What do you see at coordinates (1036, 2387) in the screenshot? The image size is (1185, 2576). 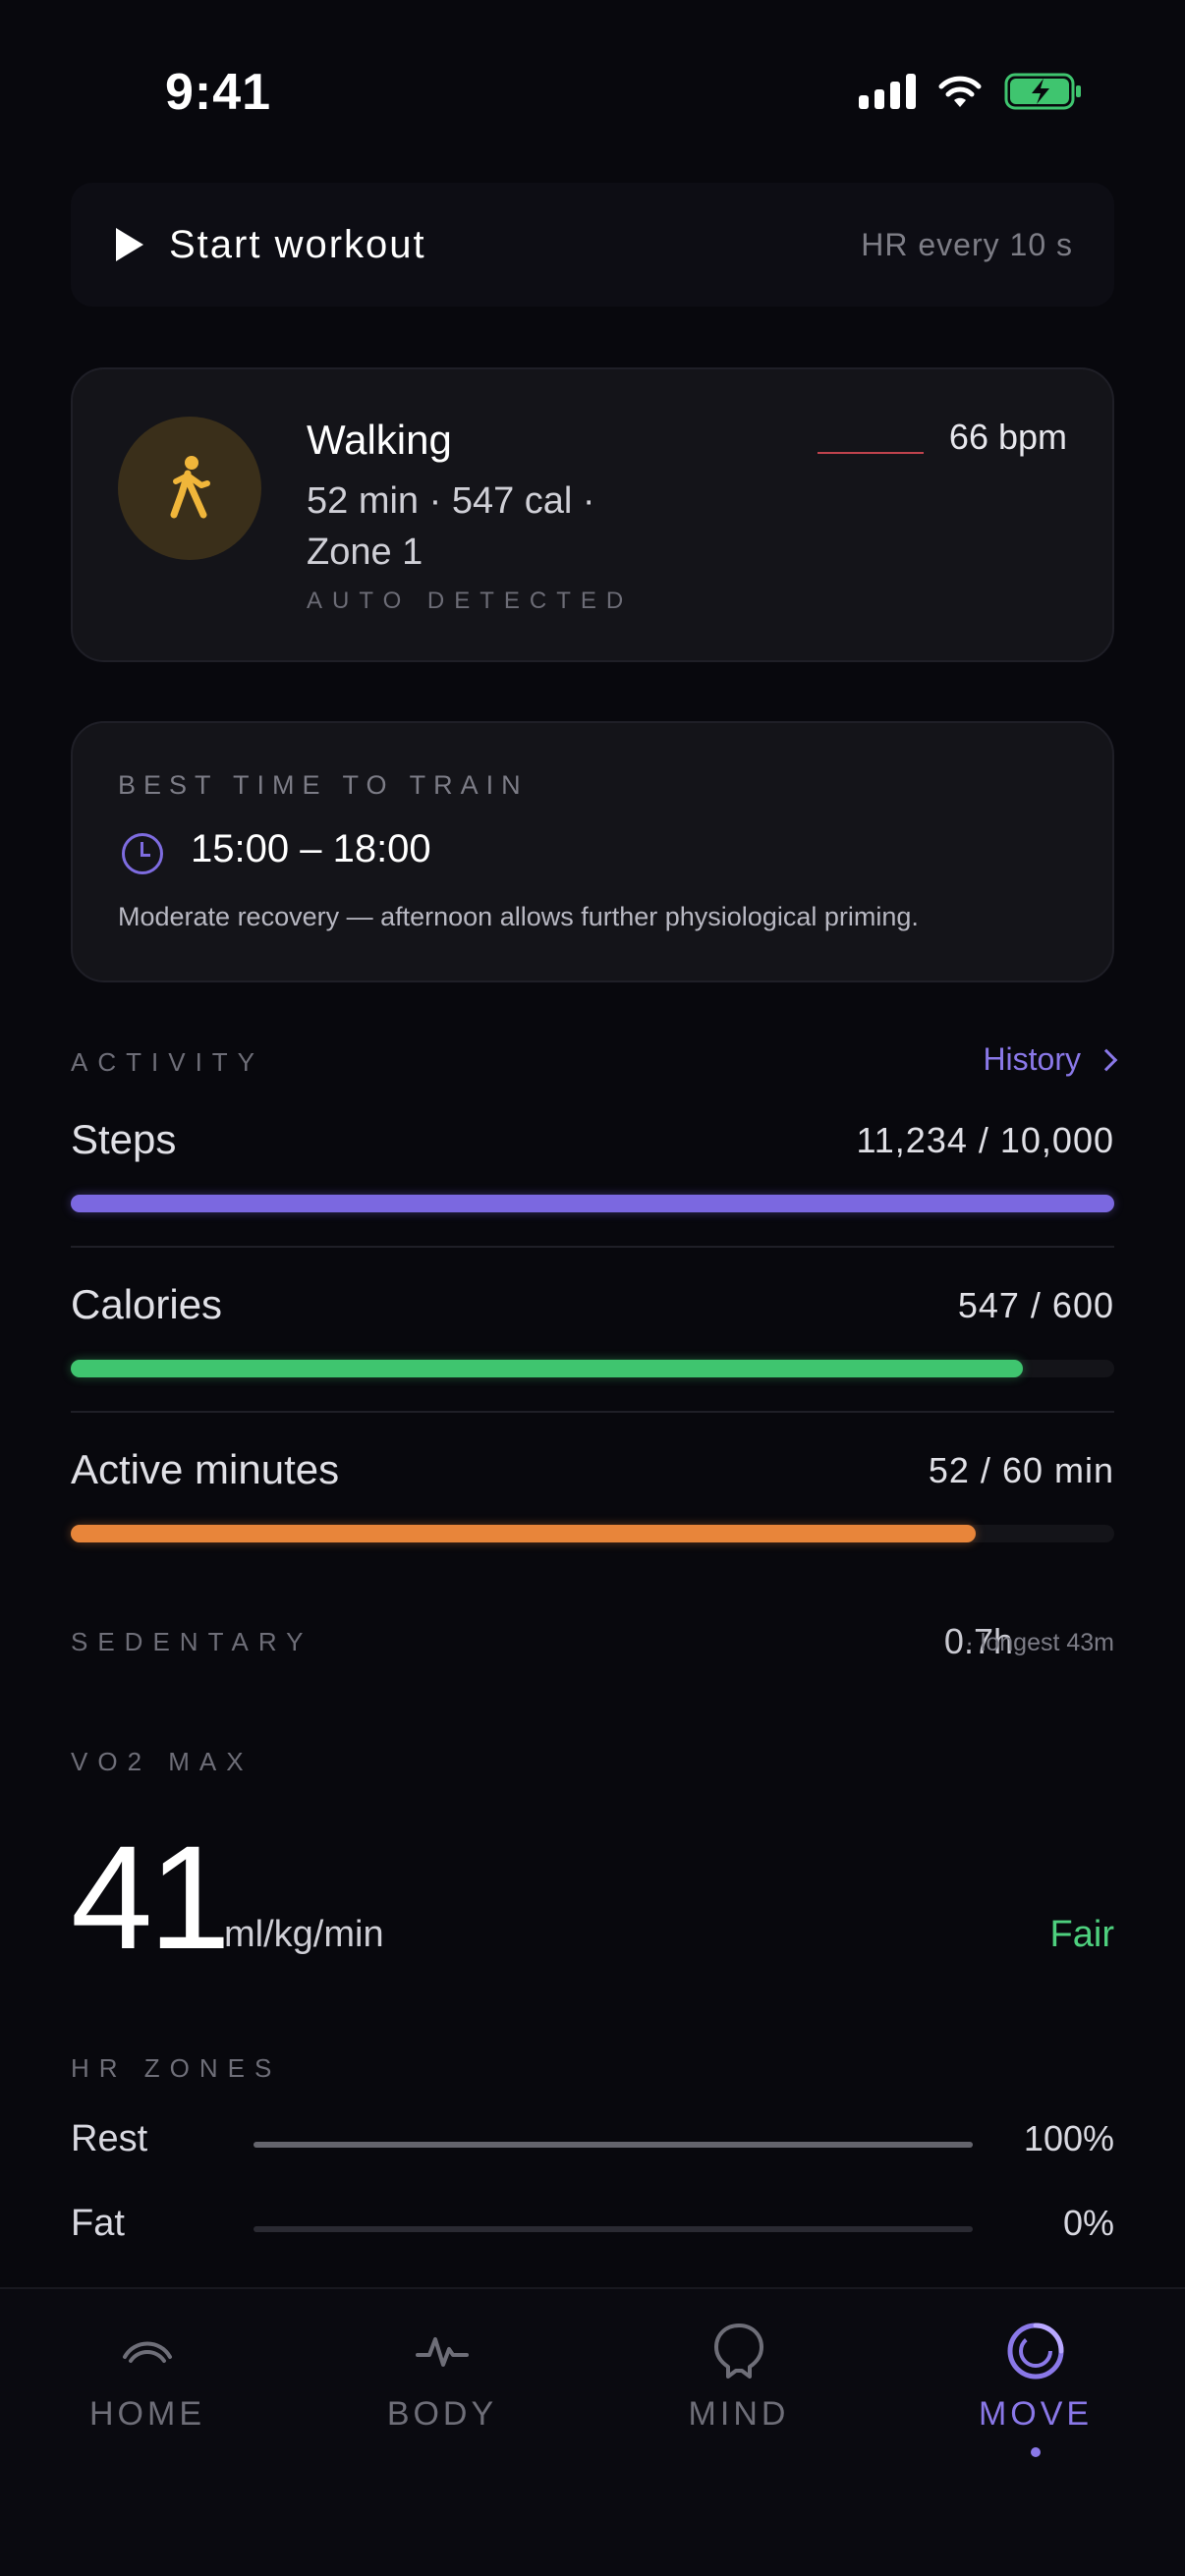 I see `tab-move: MOVE` at bounding box center [1036, 2387].